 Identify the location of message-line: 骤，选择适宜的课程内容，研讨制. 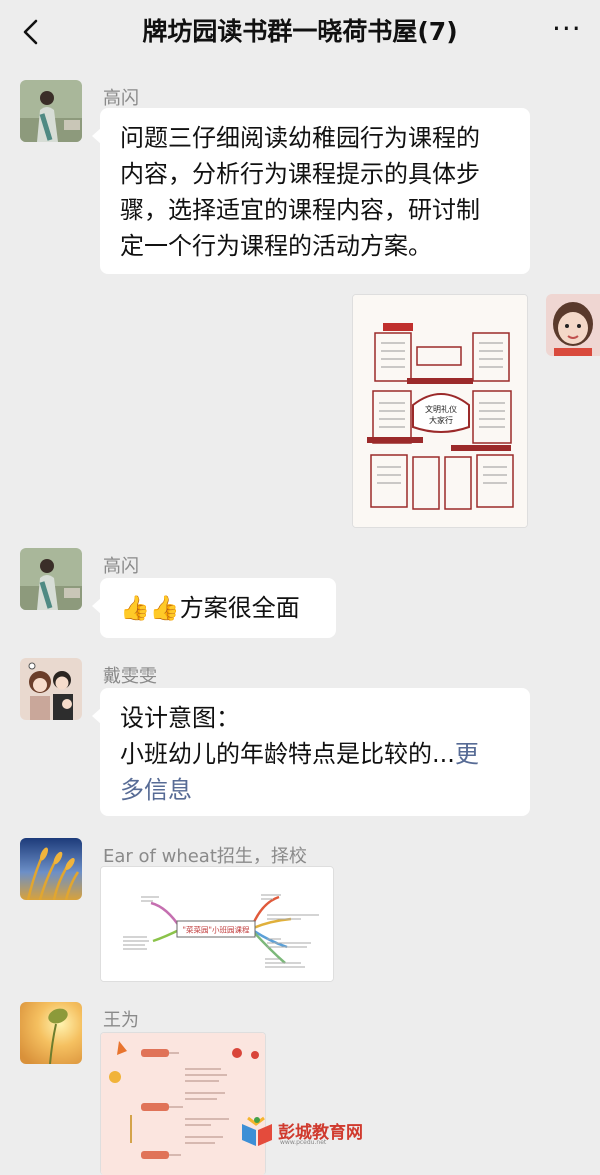
(300, 210).